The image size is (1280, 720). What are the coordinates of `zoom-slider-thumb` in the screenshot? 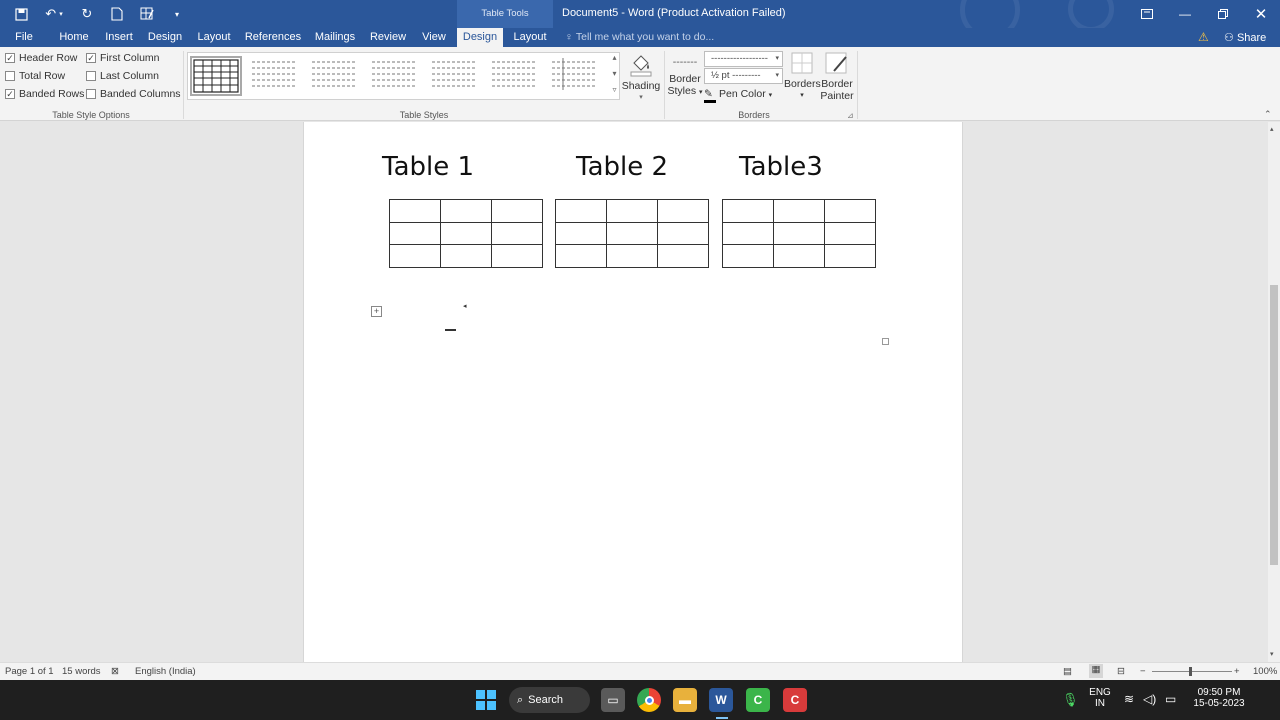 It's located at (1190, 671).